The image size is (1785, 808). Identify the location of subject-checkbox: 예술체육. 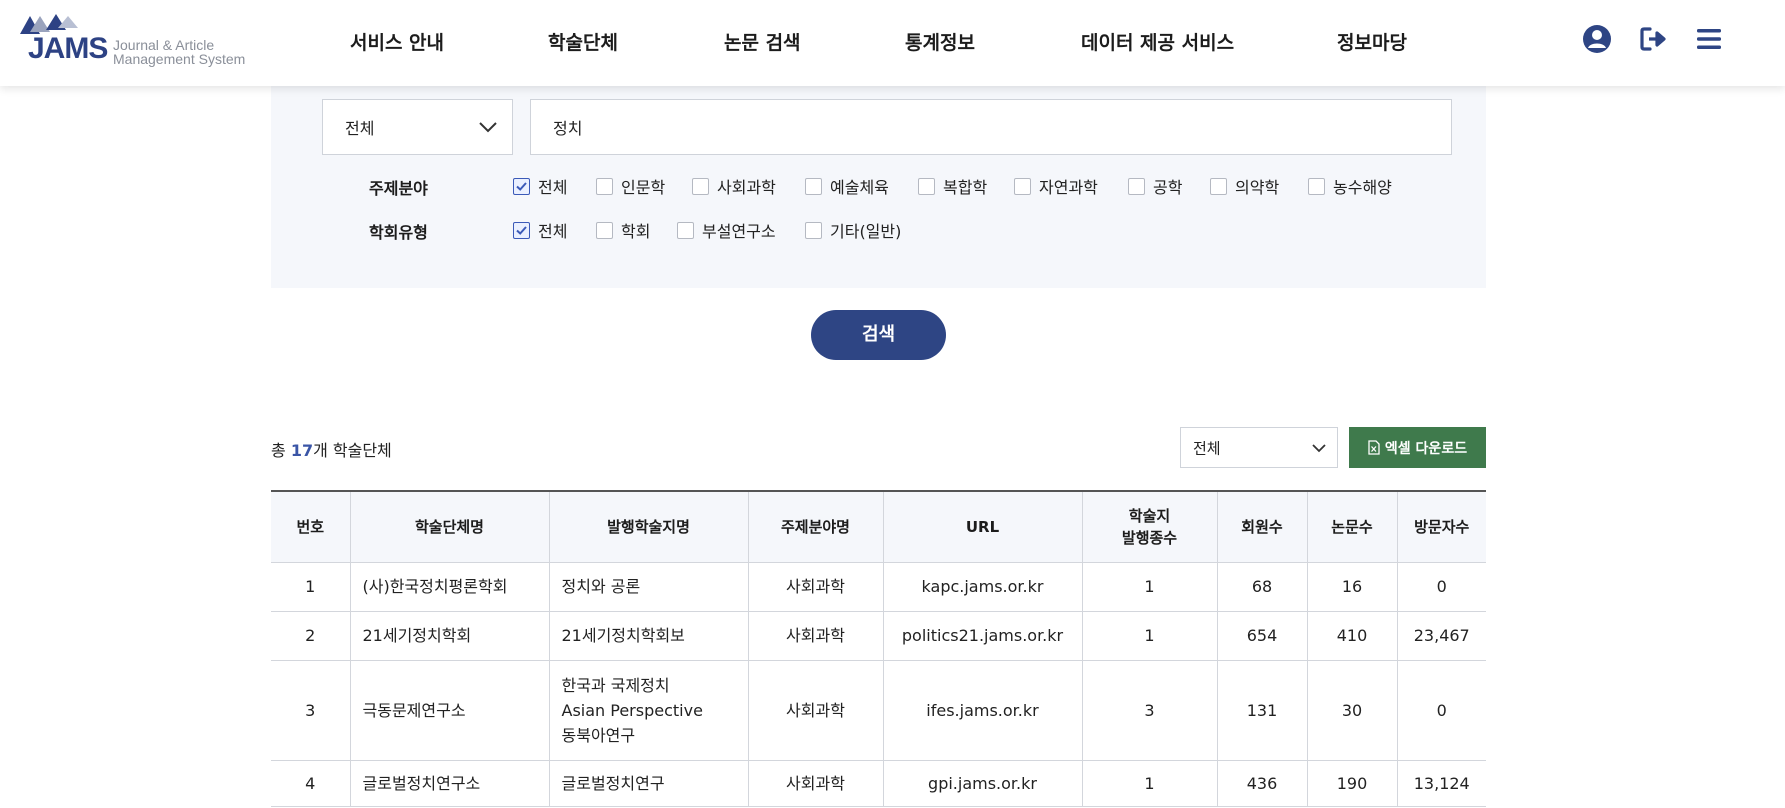
(847, 186).